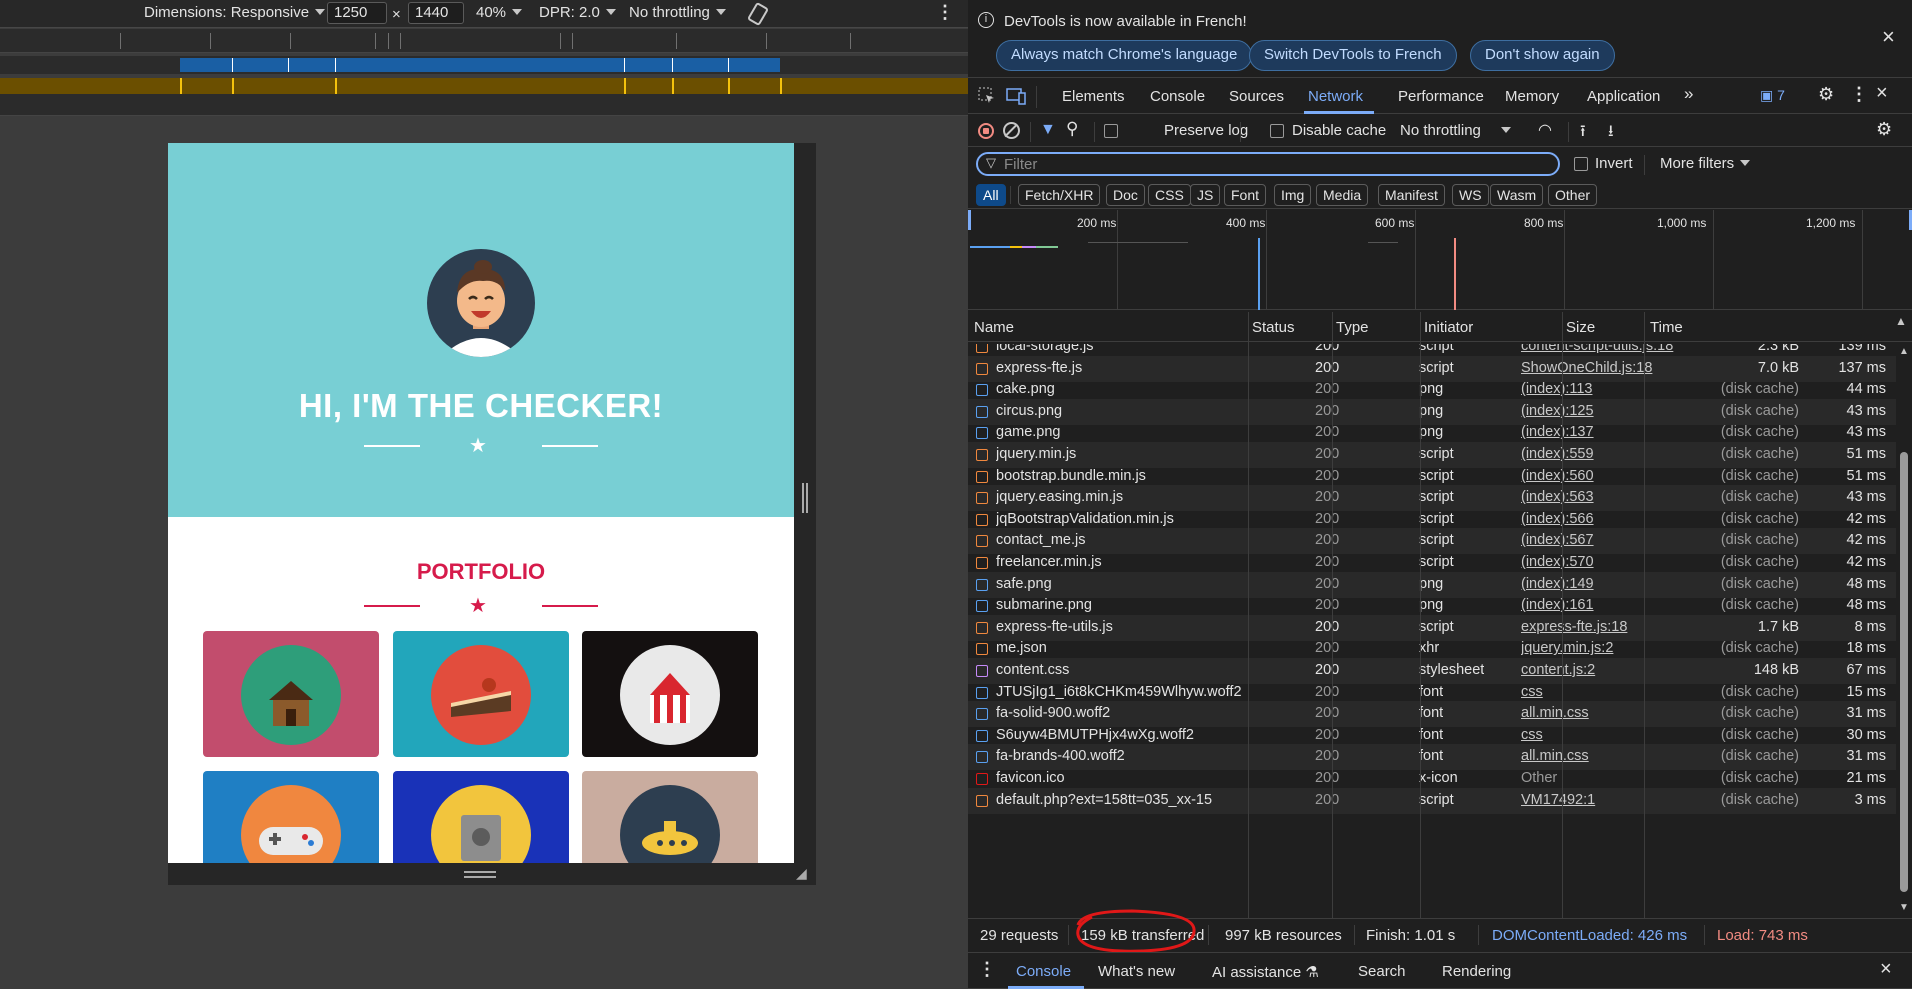 This screenshot has height=989, width=1912. I want to click on invert-checkbox, so click(1581, 164).